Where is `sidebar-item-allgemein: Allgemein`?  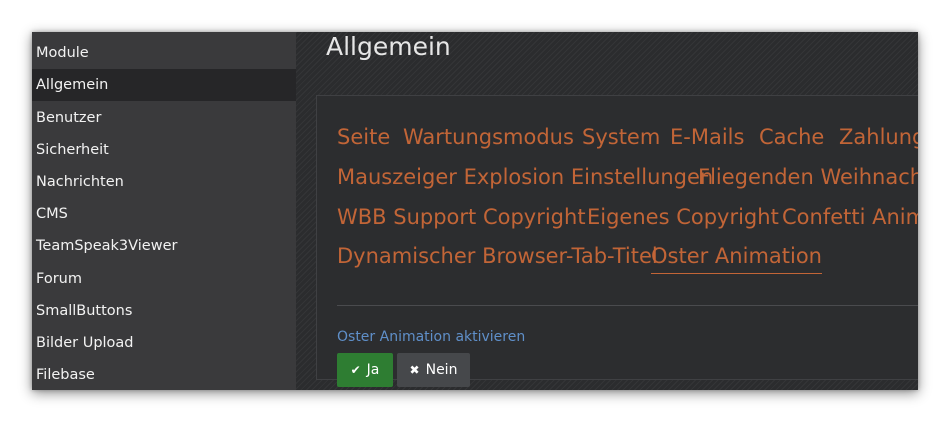
sidebar-item-allgemein: Allgemein is located at coordinates (164, 85).